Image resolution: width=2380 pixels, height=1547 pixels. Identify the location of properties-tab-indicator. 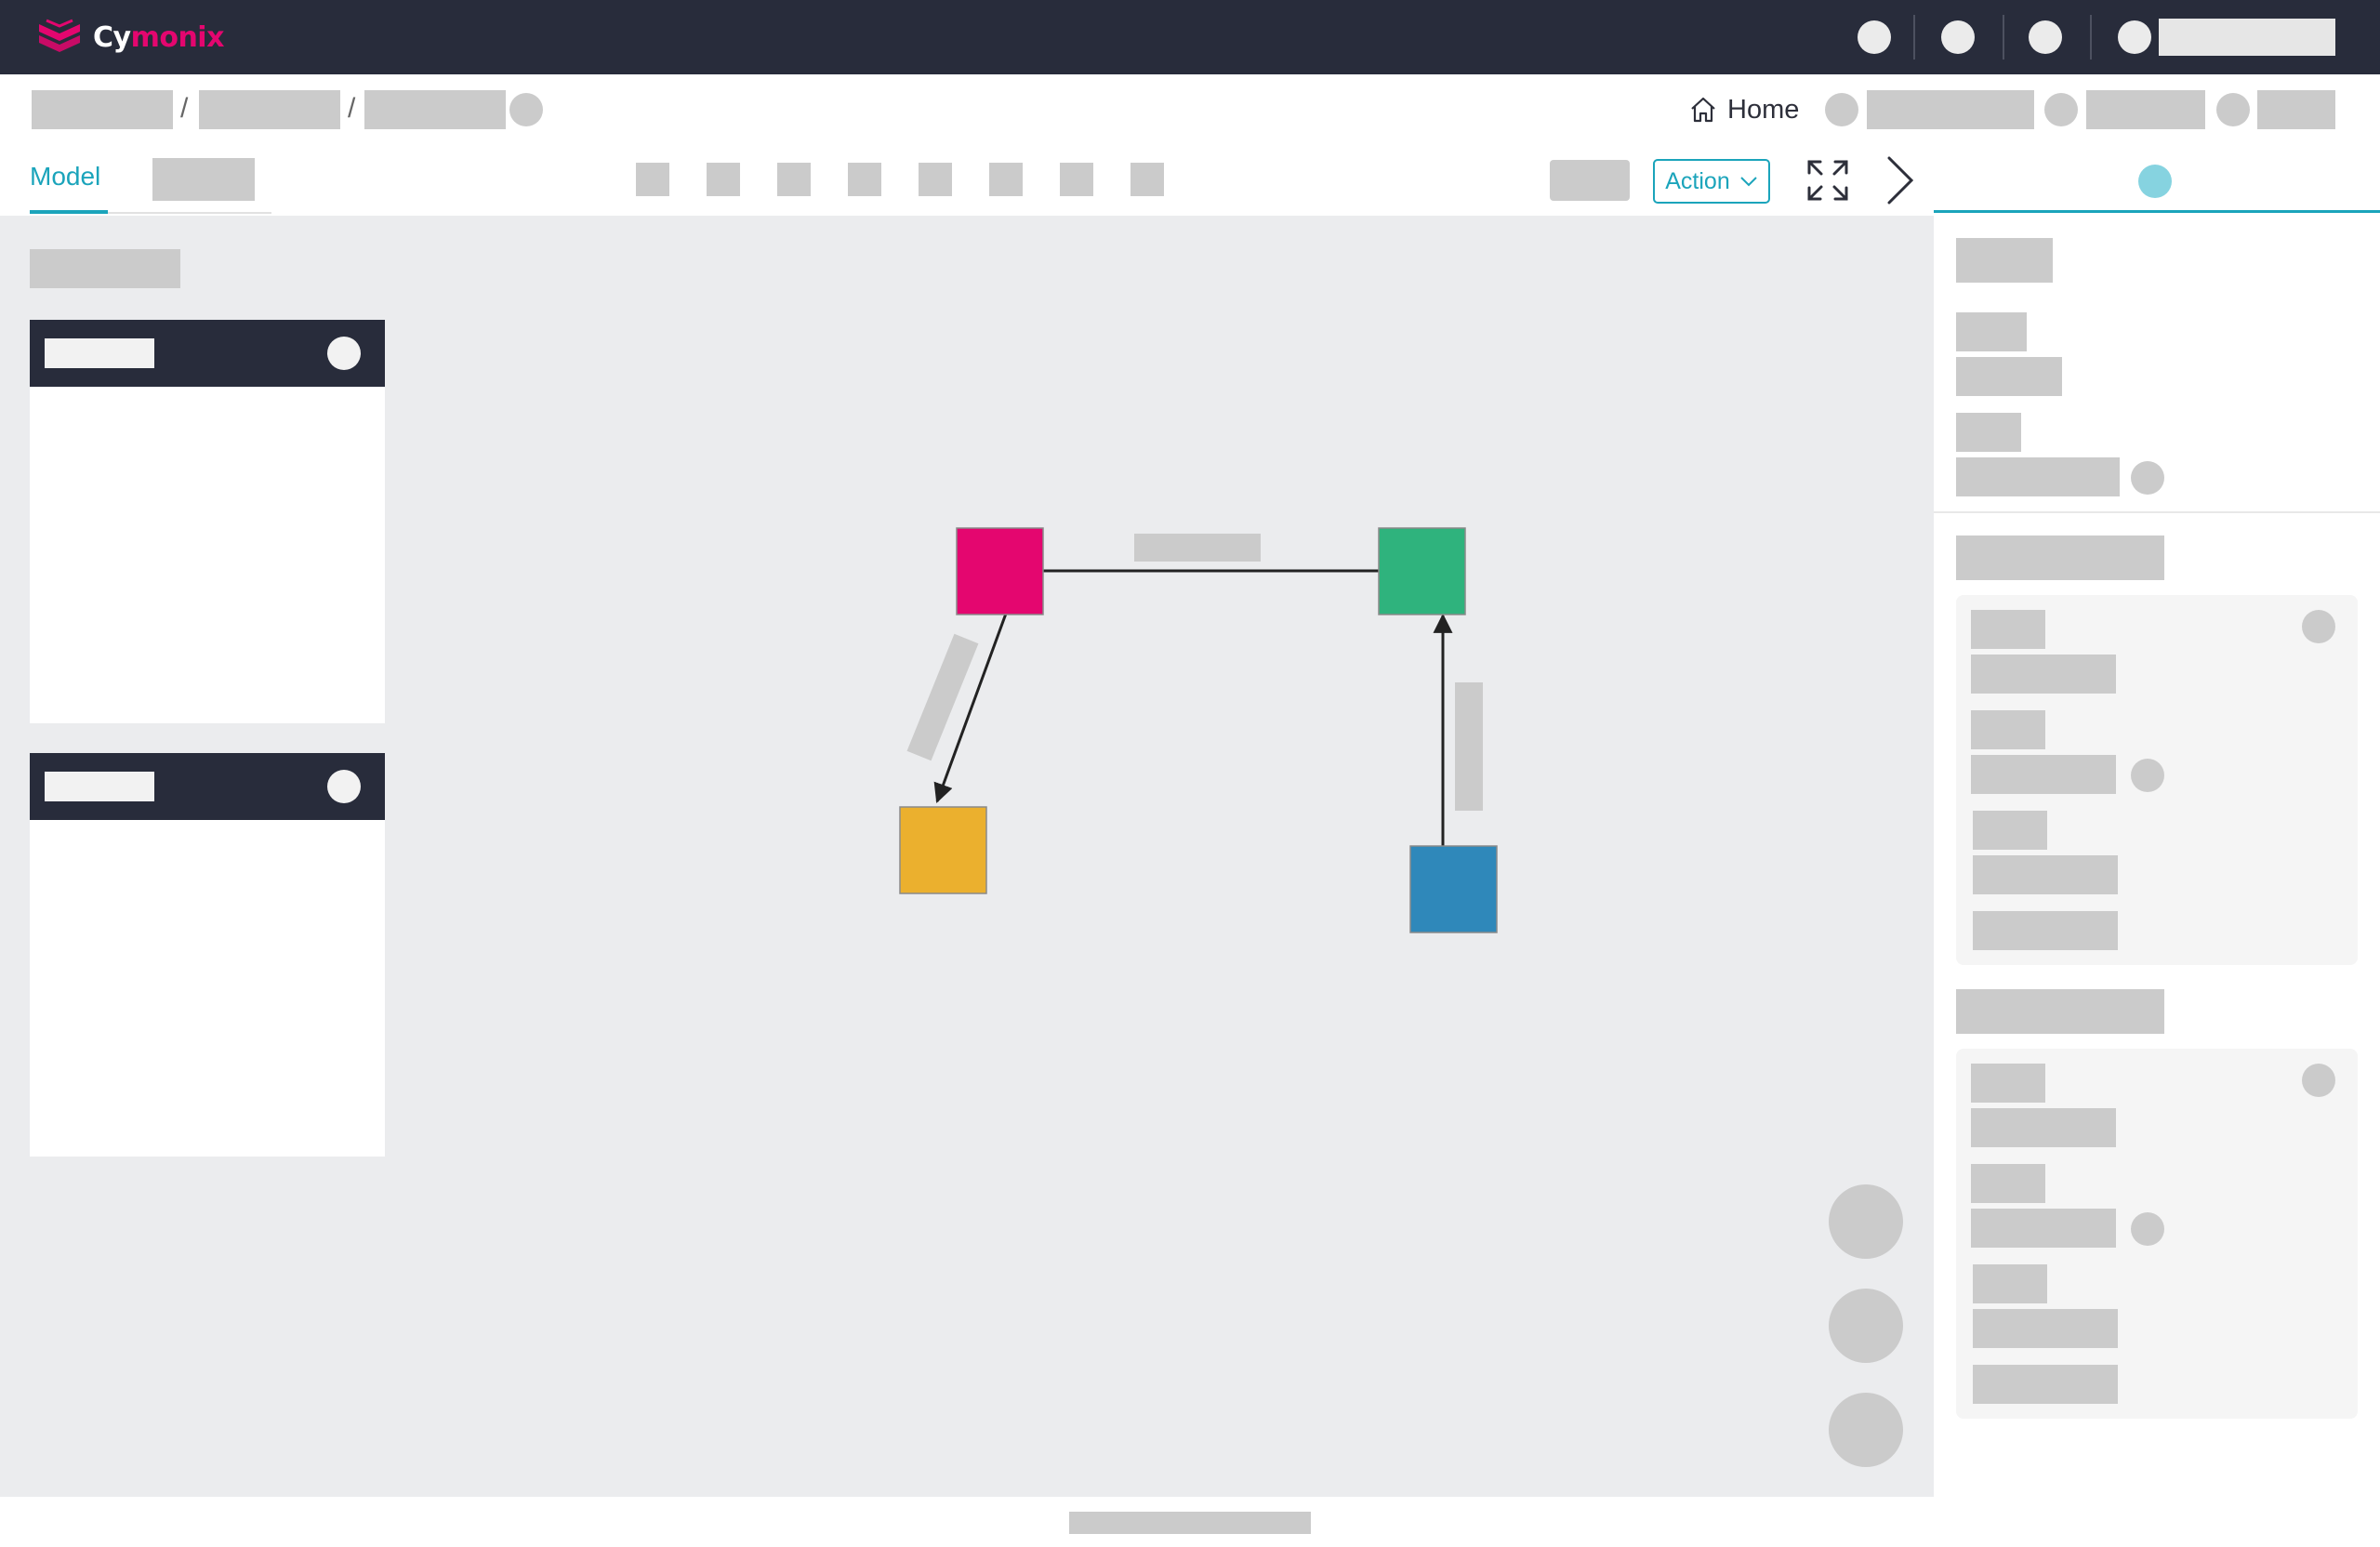
(2157, 211).